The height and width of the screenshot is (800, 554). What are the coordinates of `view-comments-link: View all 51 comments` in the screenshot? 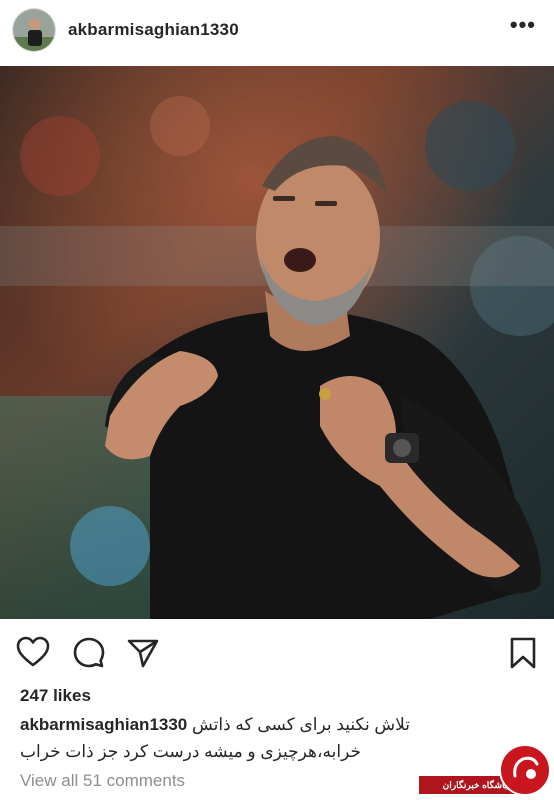 It's located at (102, 781).